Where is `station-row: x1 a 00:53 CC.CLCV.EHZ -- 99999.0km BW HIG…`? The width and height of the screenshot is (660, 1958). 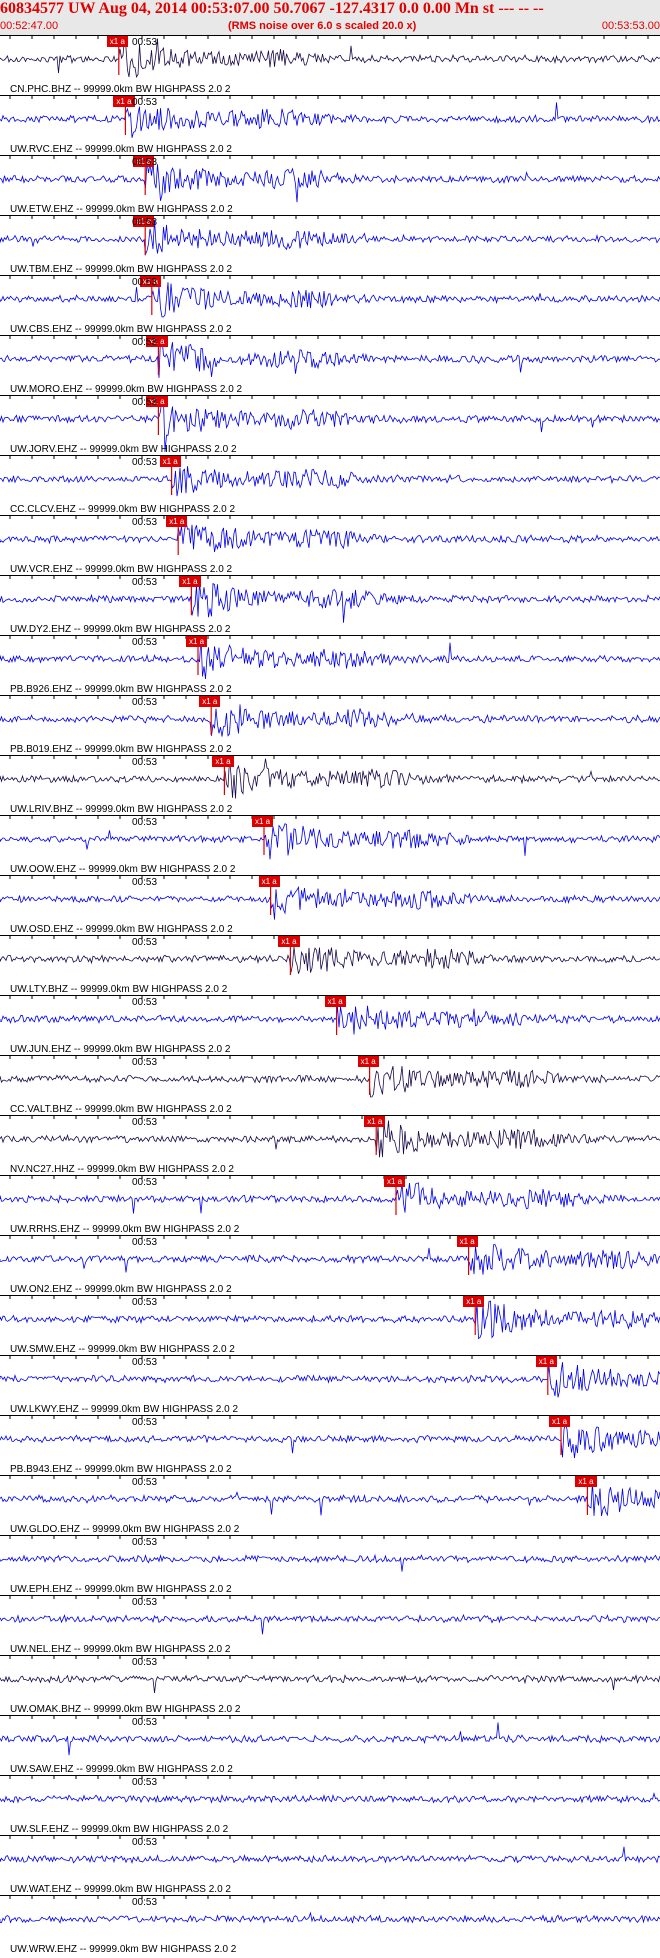 station-row: x1 a 00:53 CC.CLCV.EHZ -- 99999.0km BW HIG… is located at coordinates (330, 485).